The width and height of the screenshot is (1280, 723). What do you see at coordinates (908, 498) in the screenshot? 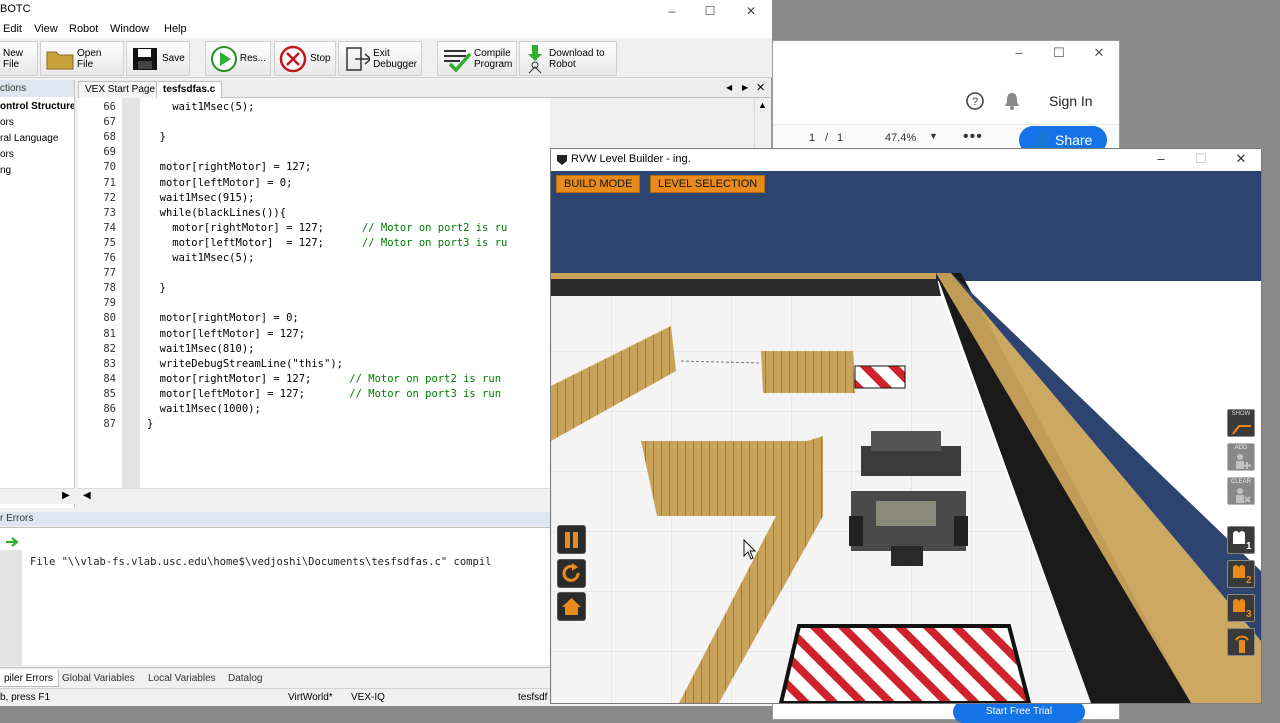
I see `robot-model` at bounding box center [908, 498].